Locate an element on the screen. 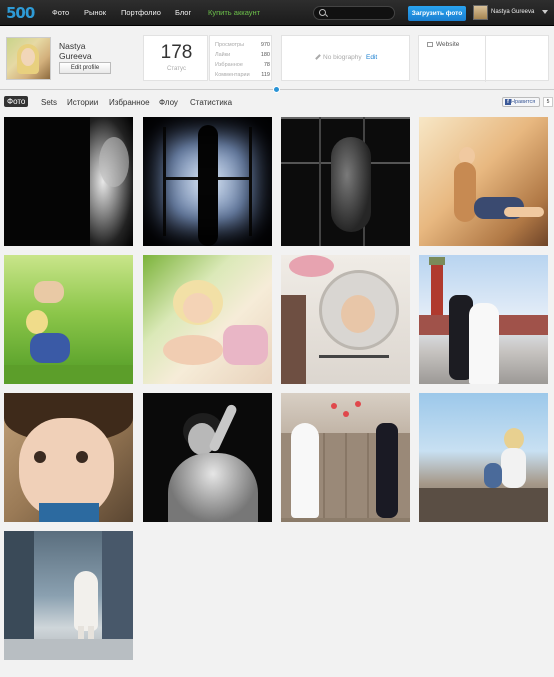 The height and width of the screenshot is (677, 554). status-card: 178 Статус is located at coordinates (175, 58).